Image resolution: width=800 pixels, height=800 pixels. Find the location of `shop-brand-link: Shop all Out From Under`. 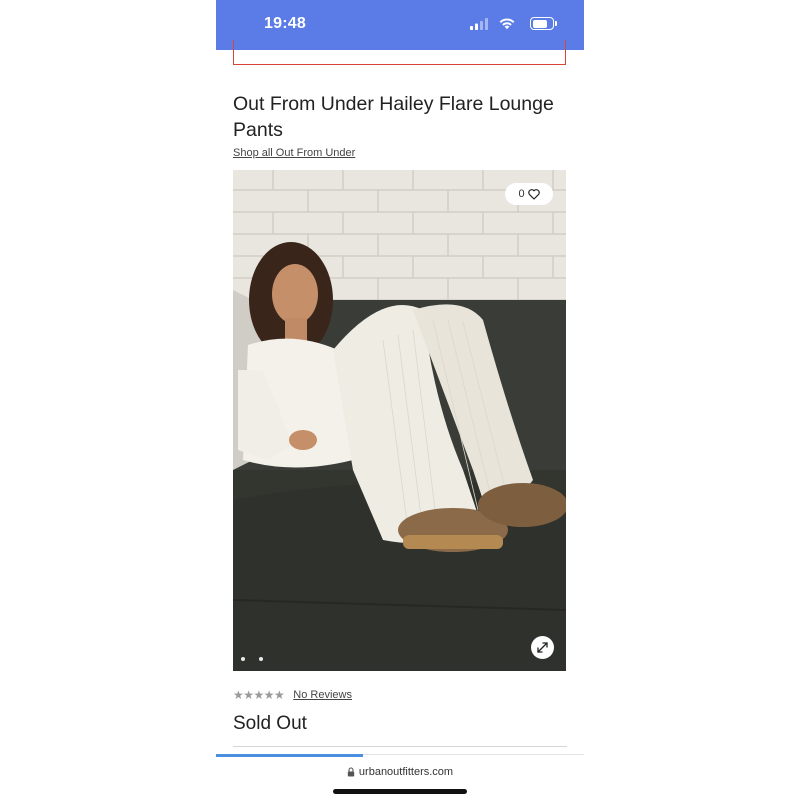

shop-brand-link: Shop all Out From Under is located at coordinates (294, 153).